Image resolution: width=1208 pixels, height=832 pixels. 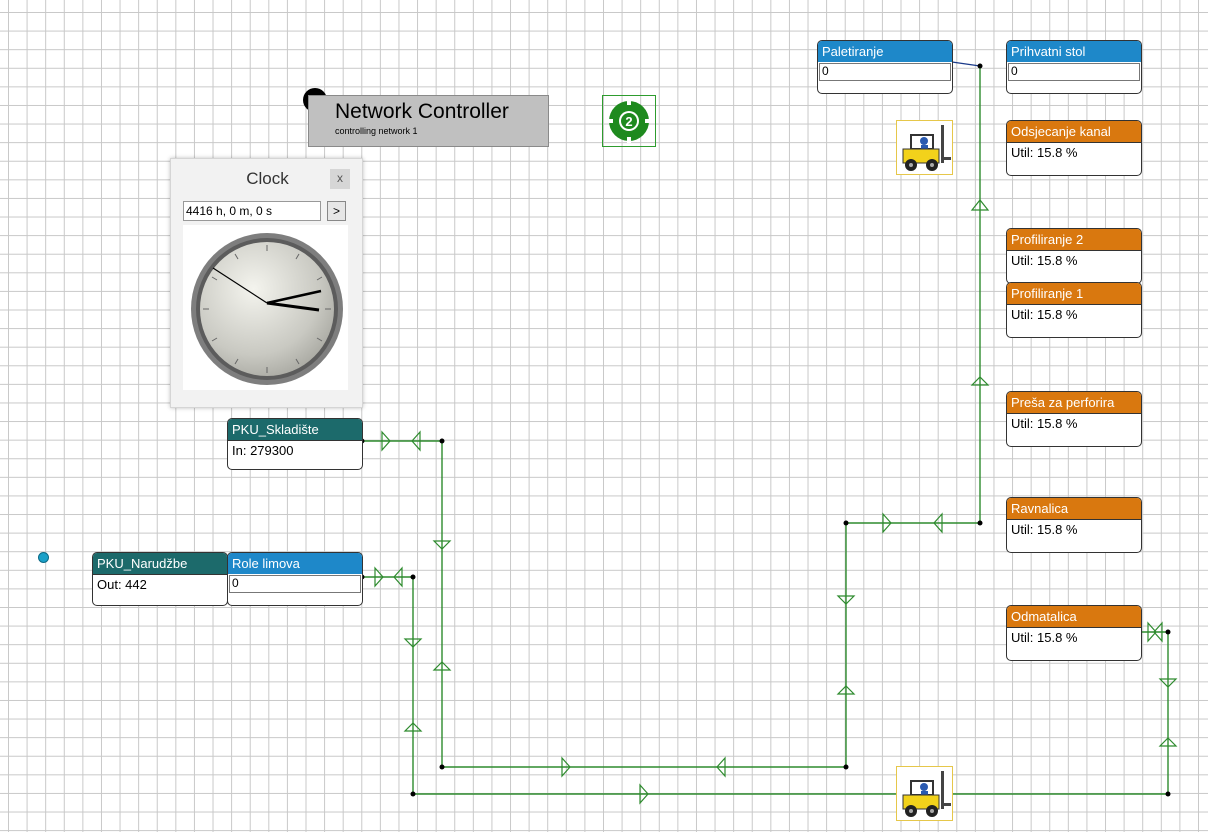 I want to click on node-paletiranje-value: 0, so click(x=885, y=72).